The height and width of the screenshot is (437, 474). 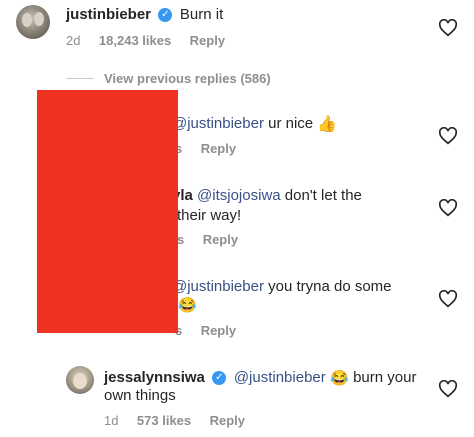 I want to click on reply-3-body: you tryna do some, so click(x=327, y=286).